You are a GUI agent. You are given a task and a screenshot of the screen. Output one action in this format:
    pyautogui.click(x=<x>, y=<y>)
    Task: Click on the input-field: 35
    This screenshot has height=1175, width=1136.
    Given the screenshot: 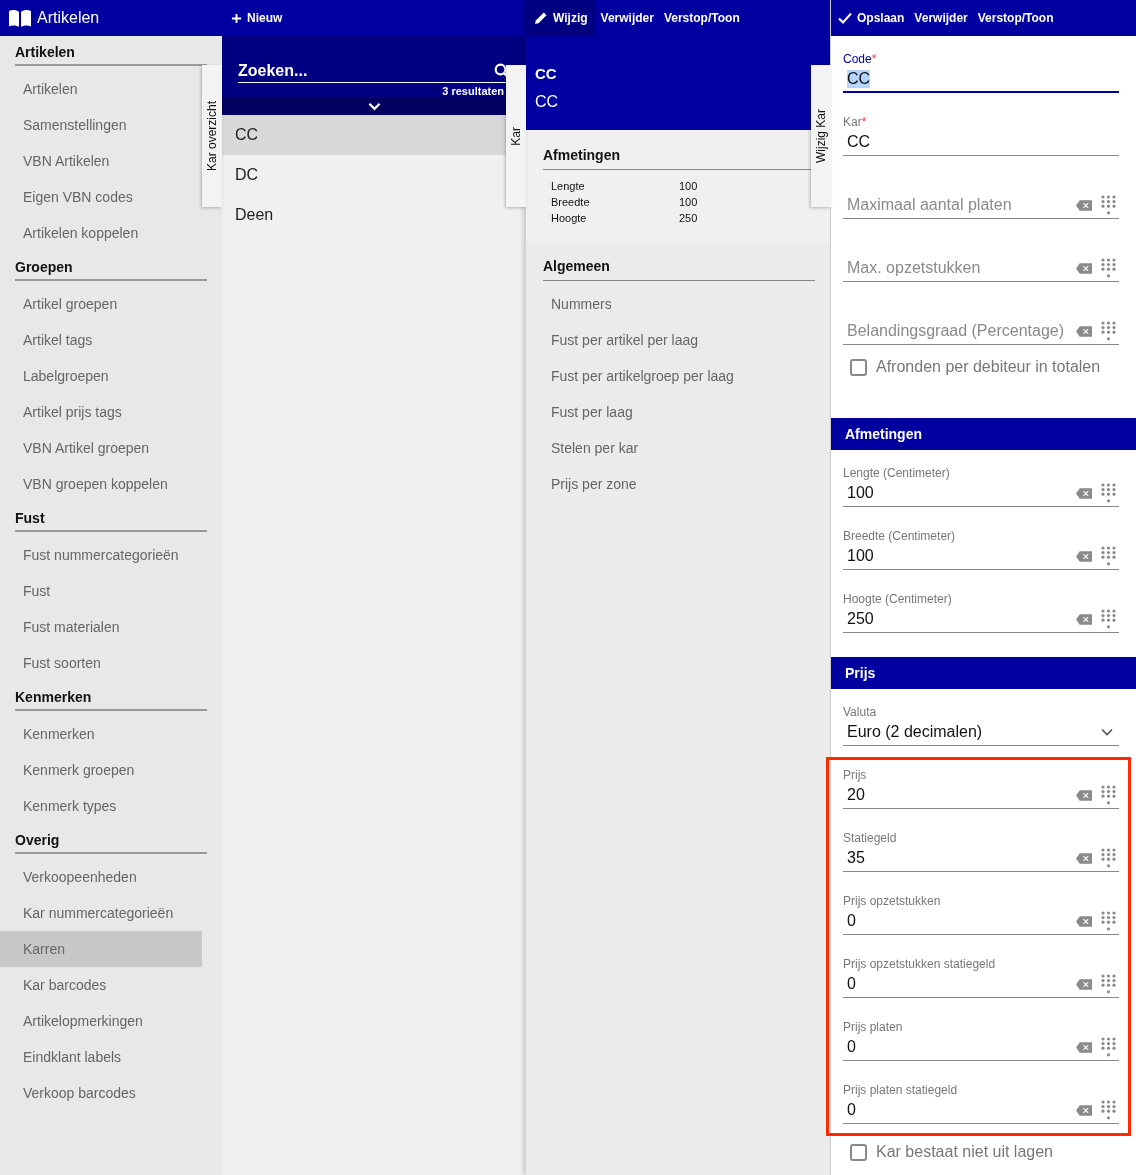 What is the action you would take?
    pyautogui.click(x=981, y=858)
    